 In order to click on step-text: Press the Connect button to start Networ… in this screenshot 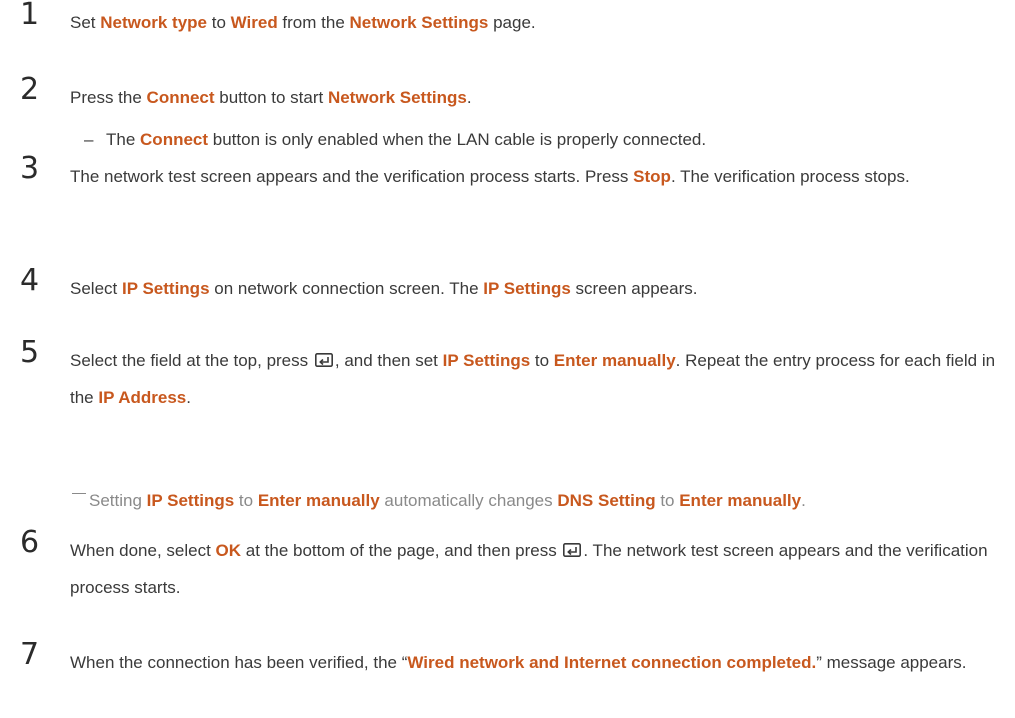, I will do `click(271, 97)`.